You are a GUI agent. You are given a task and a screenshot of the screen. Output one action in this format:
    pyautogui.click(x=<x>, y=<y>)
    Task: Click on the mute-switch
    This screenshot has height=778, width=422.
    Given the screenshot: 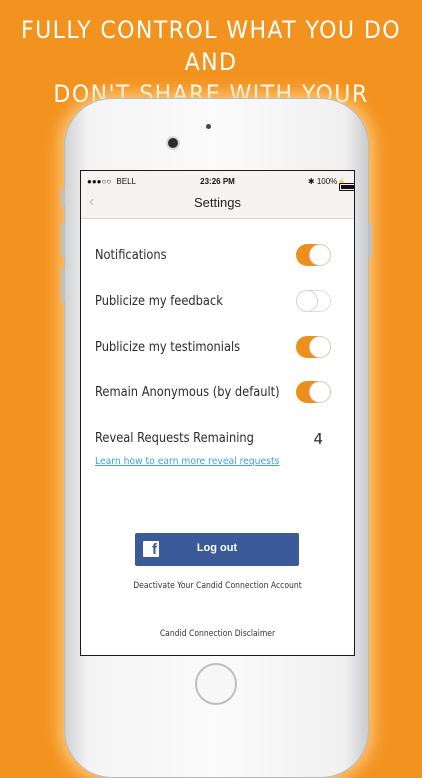 What is the action you would take?
    pyautogui.click(x=63, y=197)
    